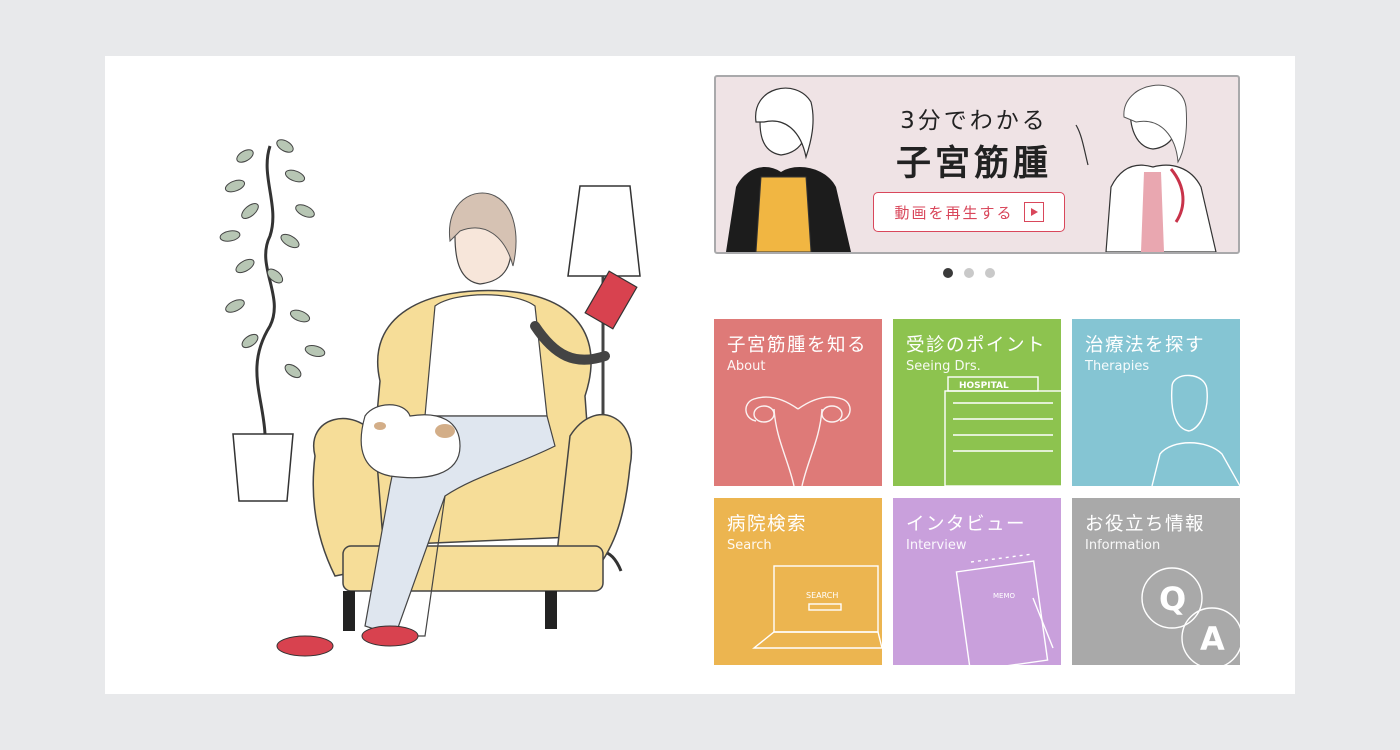  Describe the element at coordinates (749, 545) in the screenshot. I see `tile-search-subtitle: Search` at that location.